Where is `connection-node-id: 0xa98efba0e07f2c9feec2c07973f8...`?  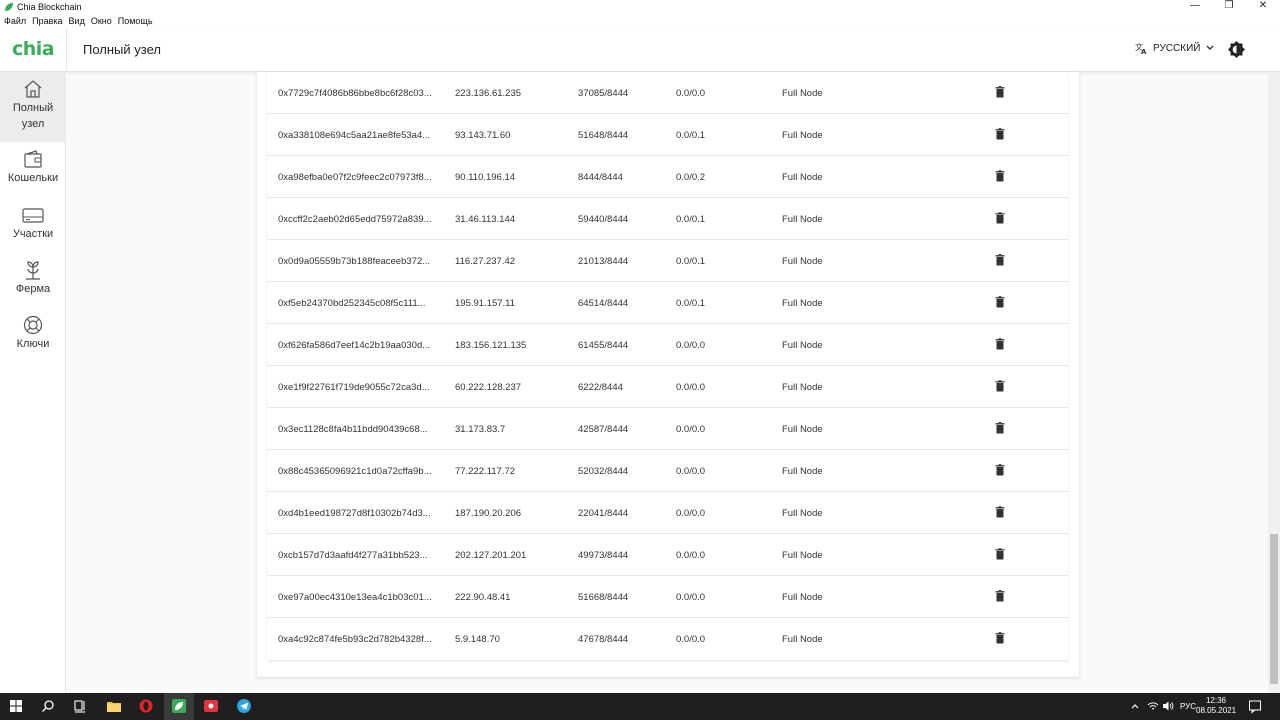
connection-node-id: 0xa98efba0e07f2c9feec2c07973f8... is located at coordinates (355, 177).